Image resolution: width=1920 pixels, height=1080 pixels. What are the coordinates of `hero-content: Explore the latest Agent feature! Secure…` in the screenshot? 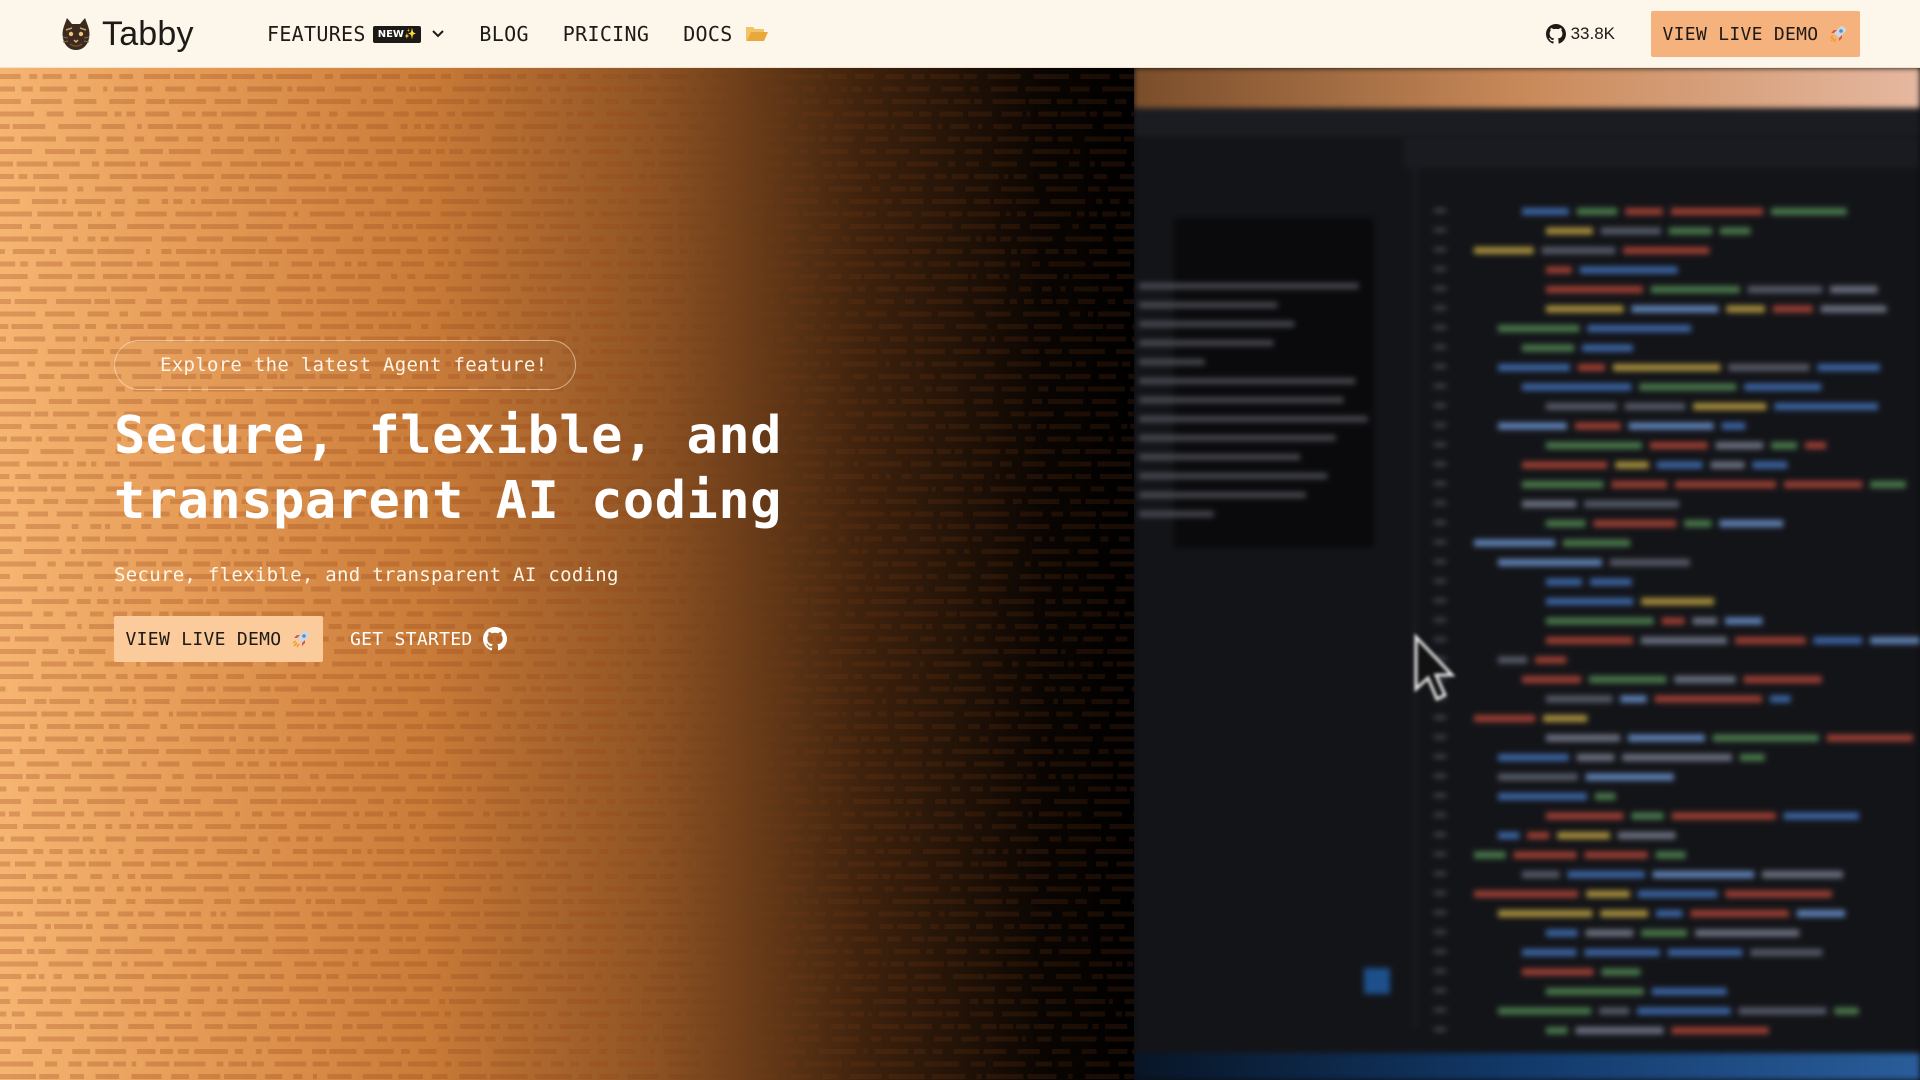 It's located at (464, 501).